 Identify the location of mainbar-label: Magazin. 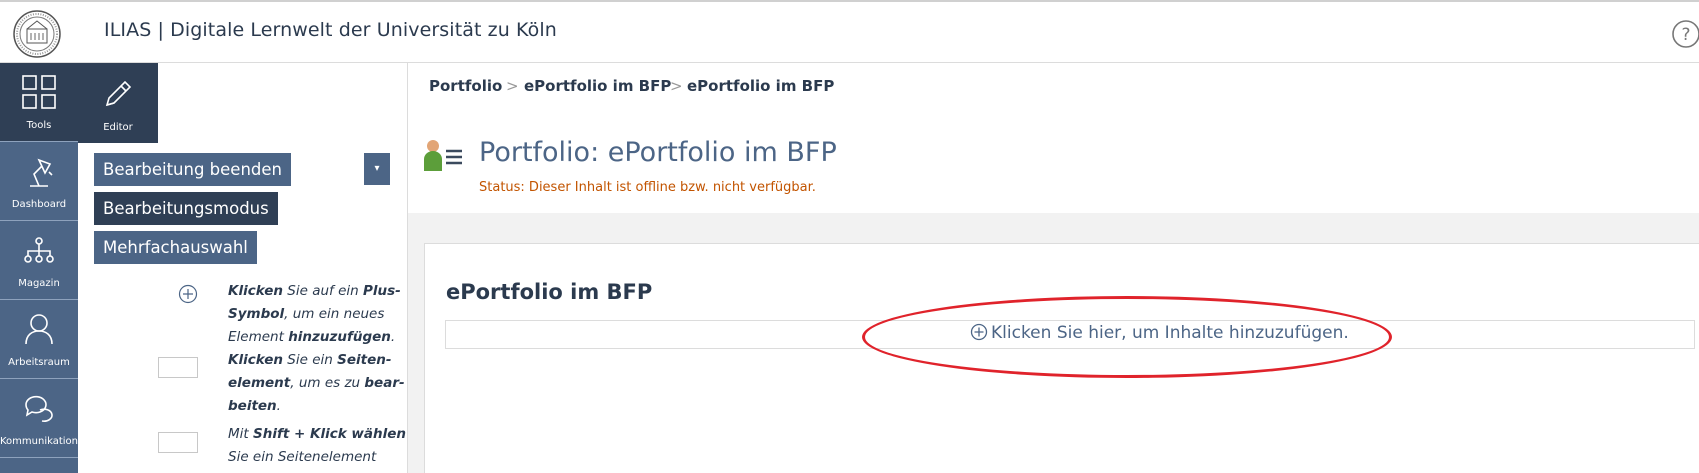
(39, 283).